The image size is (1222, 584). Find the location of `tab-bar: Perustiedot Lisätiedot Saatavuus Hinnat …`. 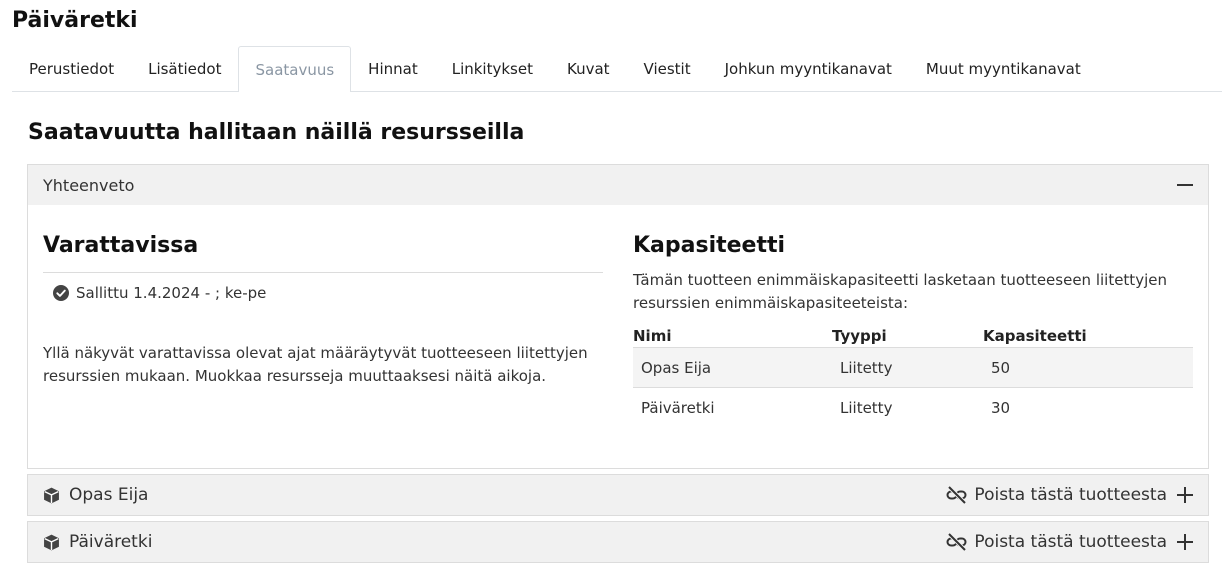

tab-bar: Perustiedot Lisätiedot Saatavuus Hinnat … is located at coordinates (617, 69).